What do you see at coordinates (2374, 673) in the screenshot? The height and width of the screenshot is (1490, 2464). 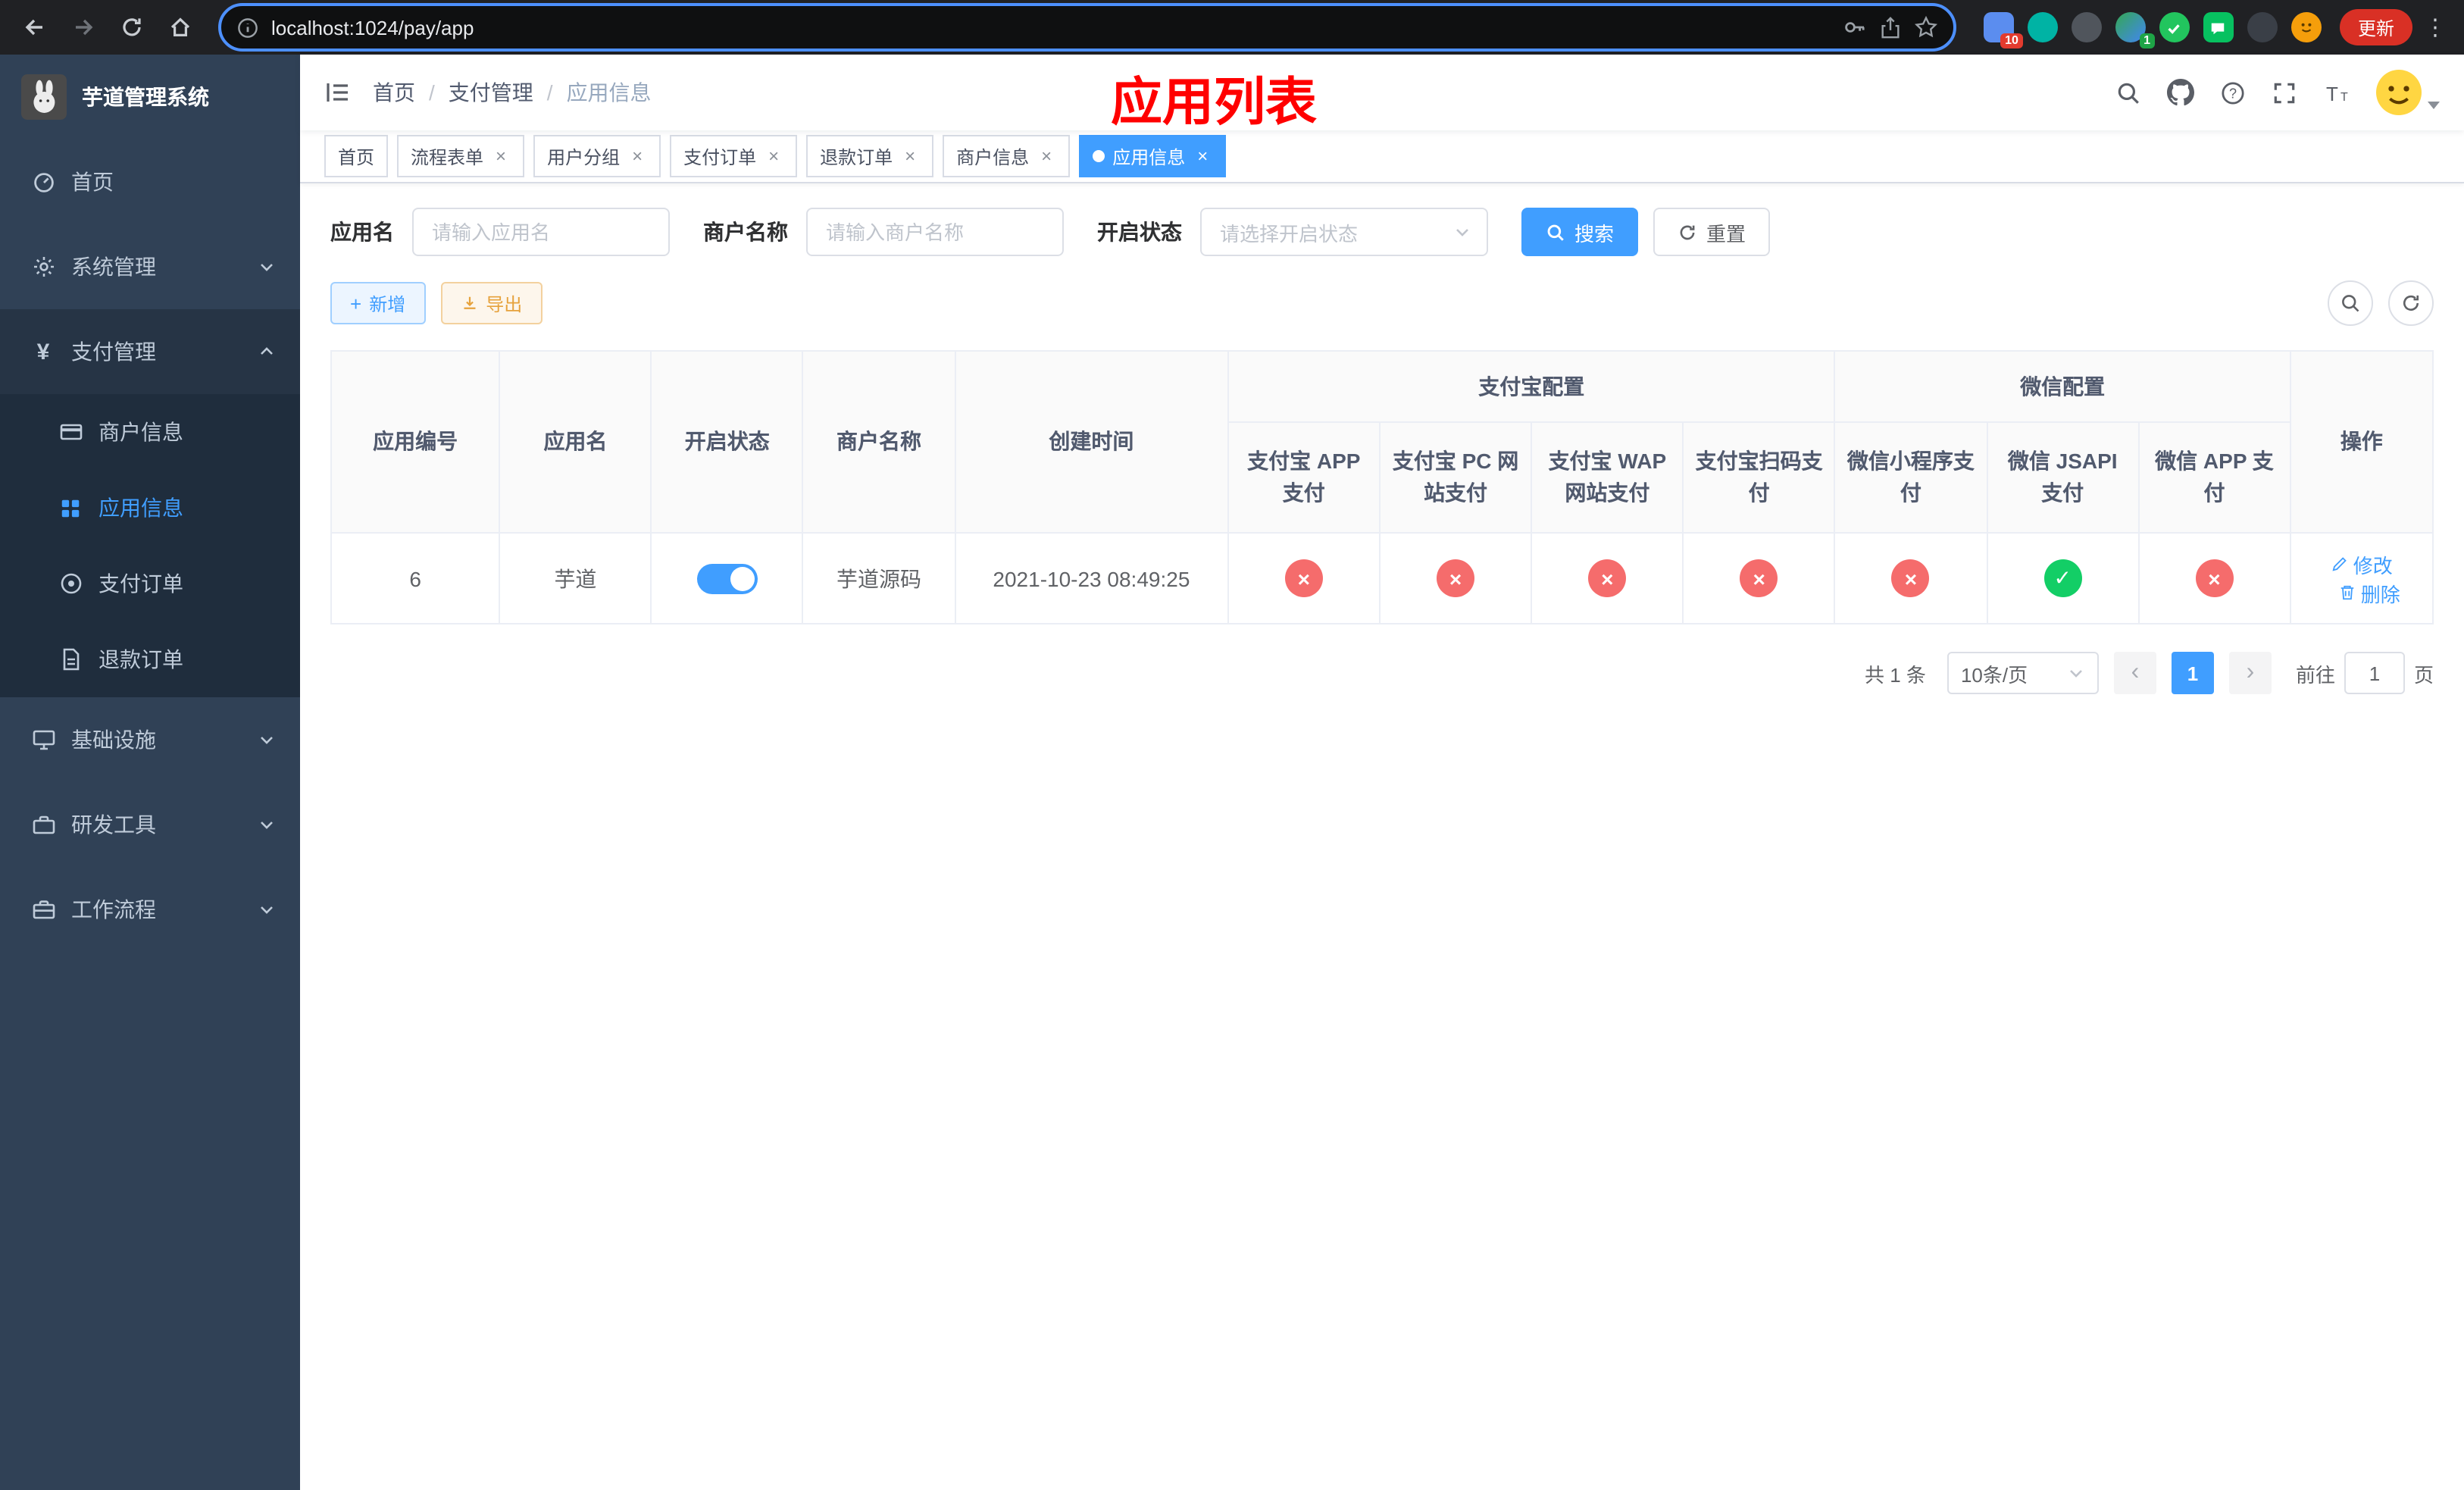 I see `goto-page-input` at bounding box center [2374, 673].